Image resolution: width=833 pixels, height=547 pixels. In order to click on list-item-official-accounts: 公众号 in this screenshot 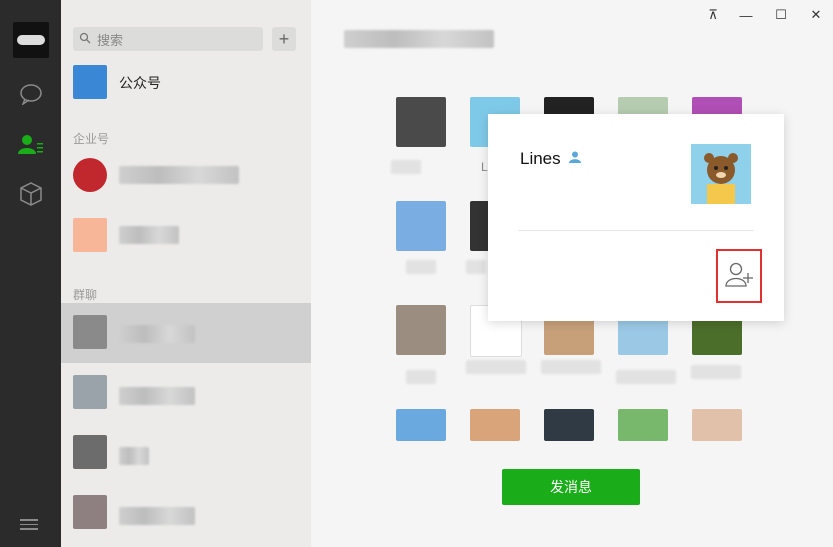, I will do `click(186, 83)`.